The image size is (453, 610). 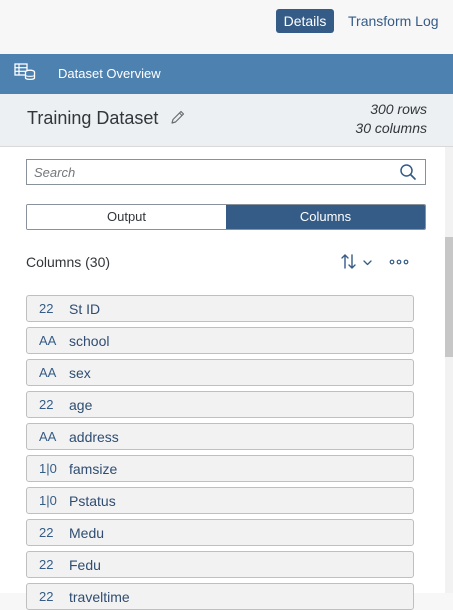 I want to click on column-name: traveltime, so click(x=99, y=597).